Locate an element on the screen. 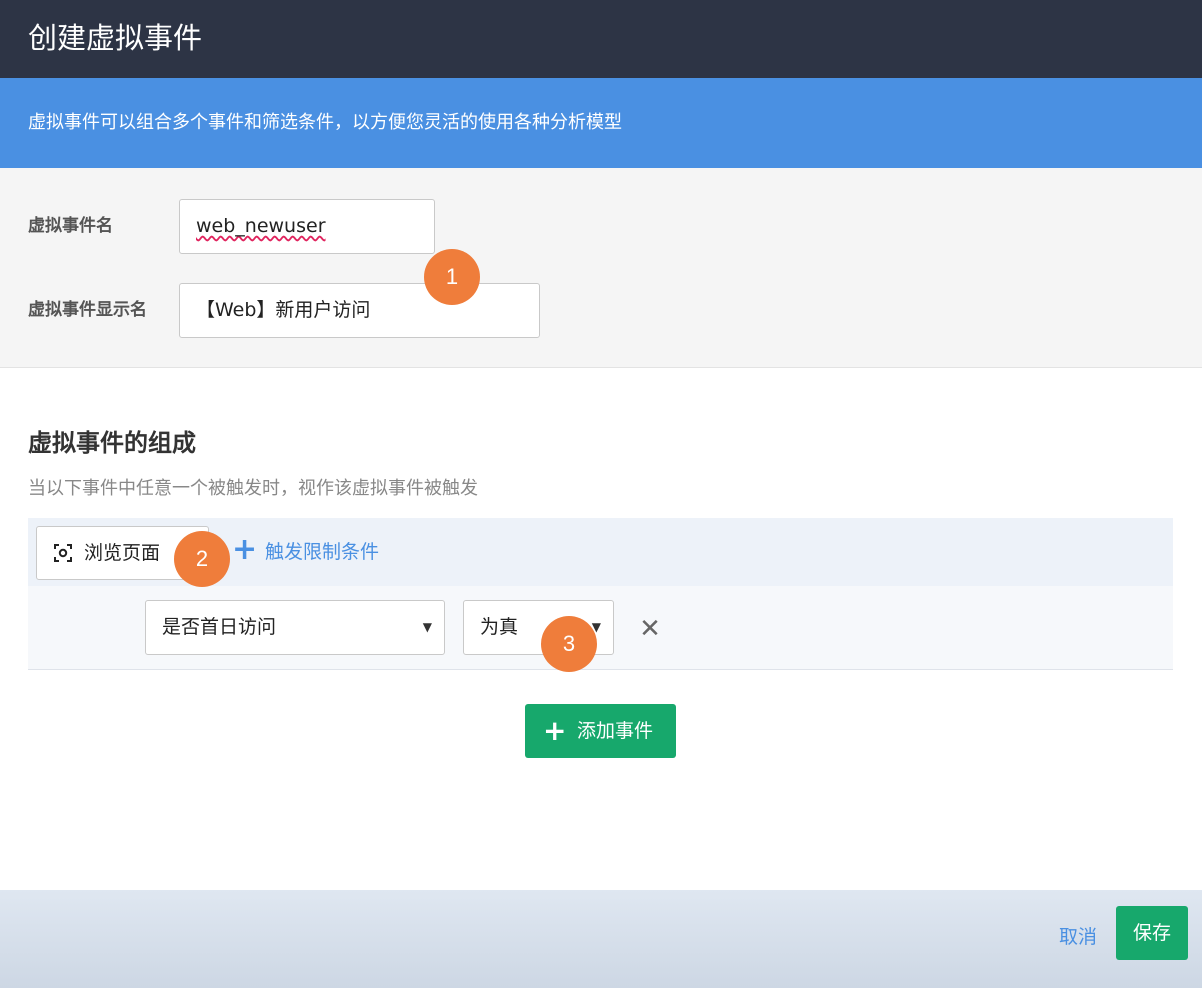 The width and height of the screenshot is (1202, 988). info-banner: 虚拟事件可以组合多个事件和筛选条件，以方便您灵活的使用各种分析模型 is located at coordinates (601, 123).